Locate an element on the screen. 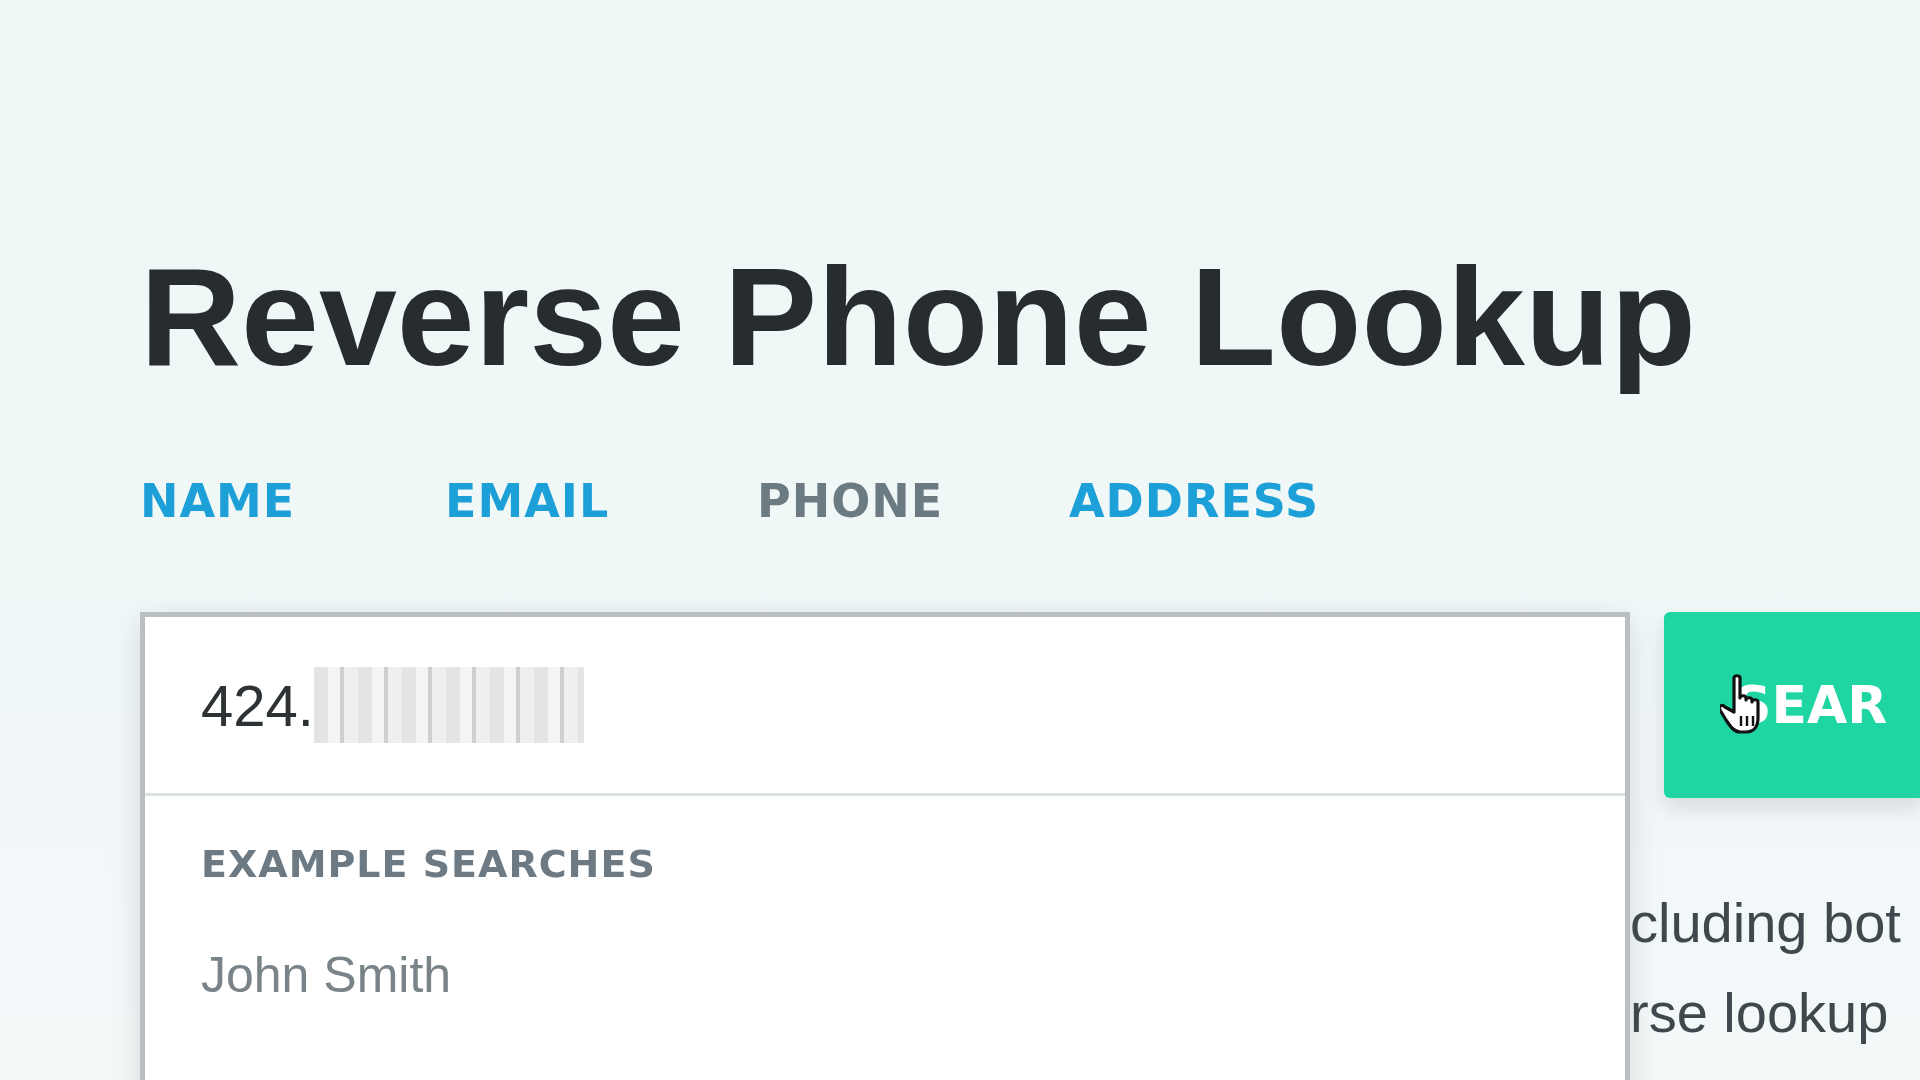 Image resolution: width=1920 pixels, height=1080 pixels. description-text: rse lookup is located at coordinates (1760, 1013).